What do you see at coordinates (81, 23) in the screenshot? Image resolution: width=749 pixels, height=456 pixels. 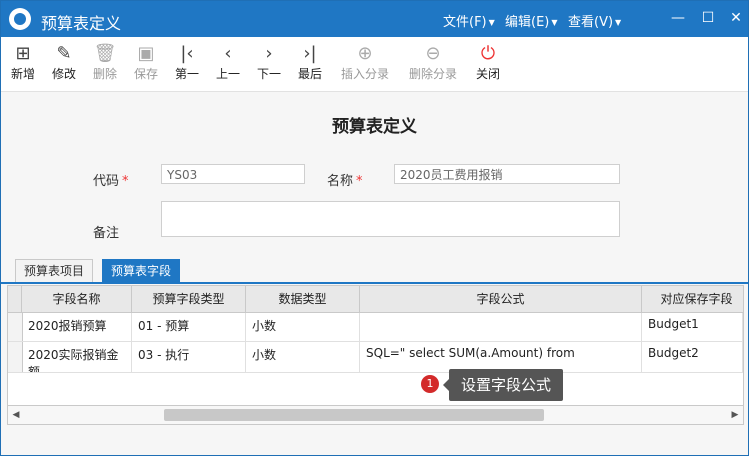 I see `window-title: 预算表定义` at bounding box center [81, 23].